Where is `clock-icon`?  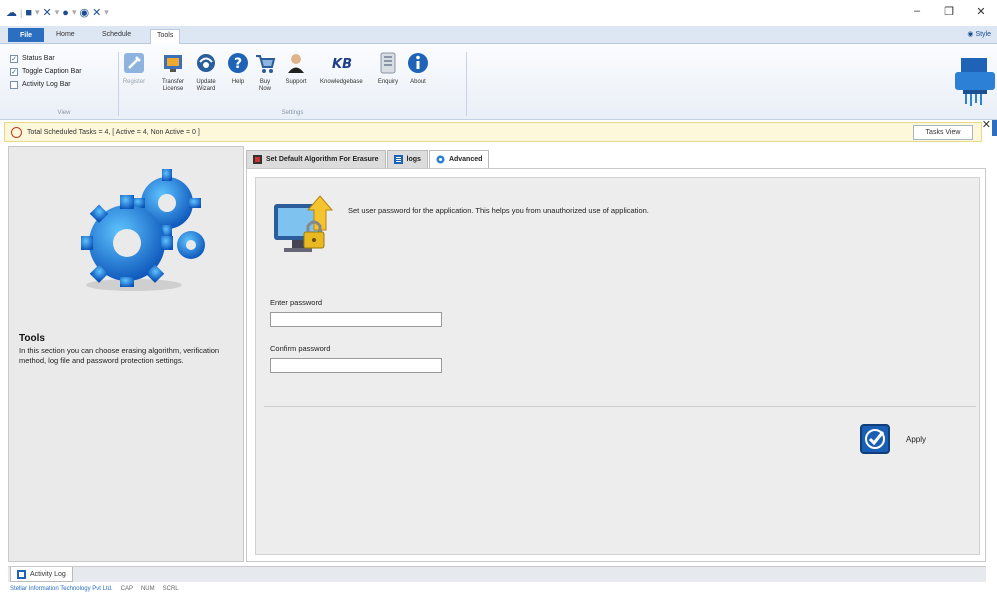
clock-icon is located at coordinates (16, 132).